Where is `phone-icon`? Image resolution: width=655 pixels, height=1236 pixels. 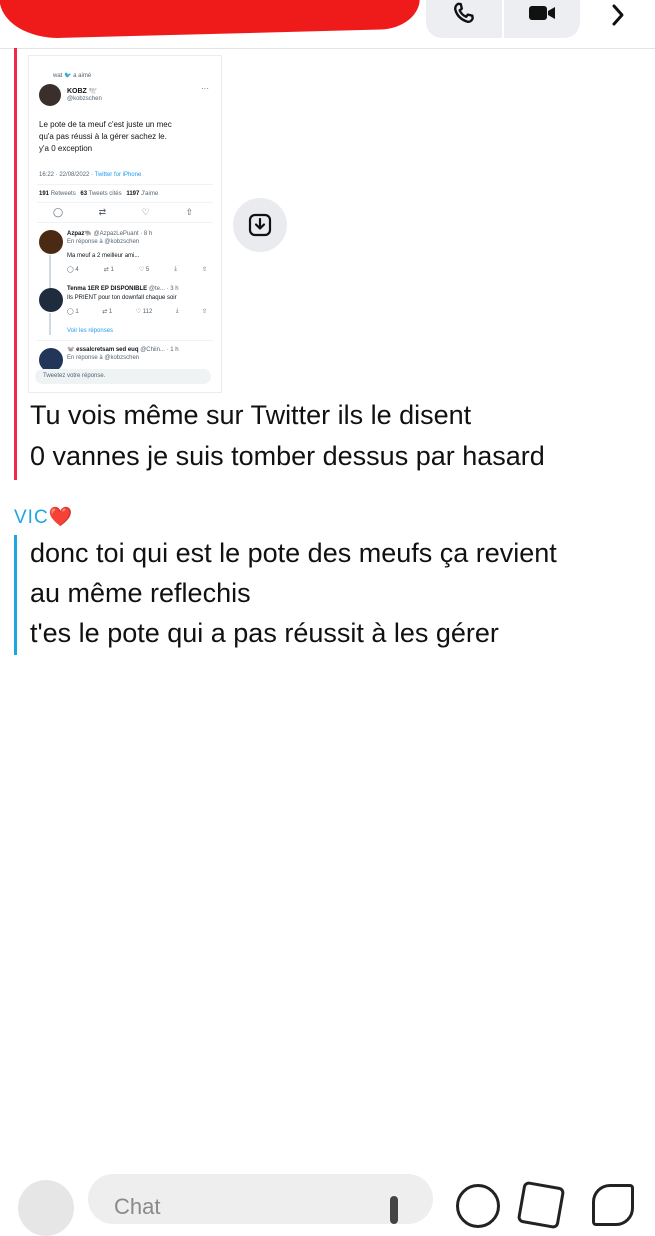 phone-icon is located at coordinates (464, 12).